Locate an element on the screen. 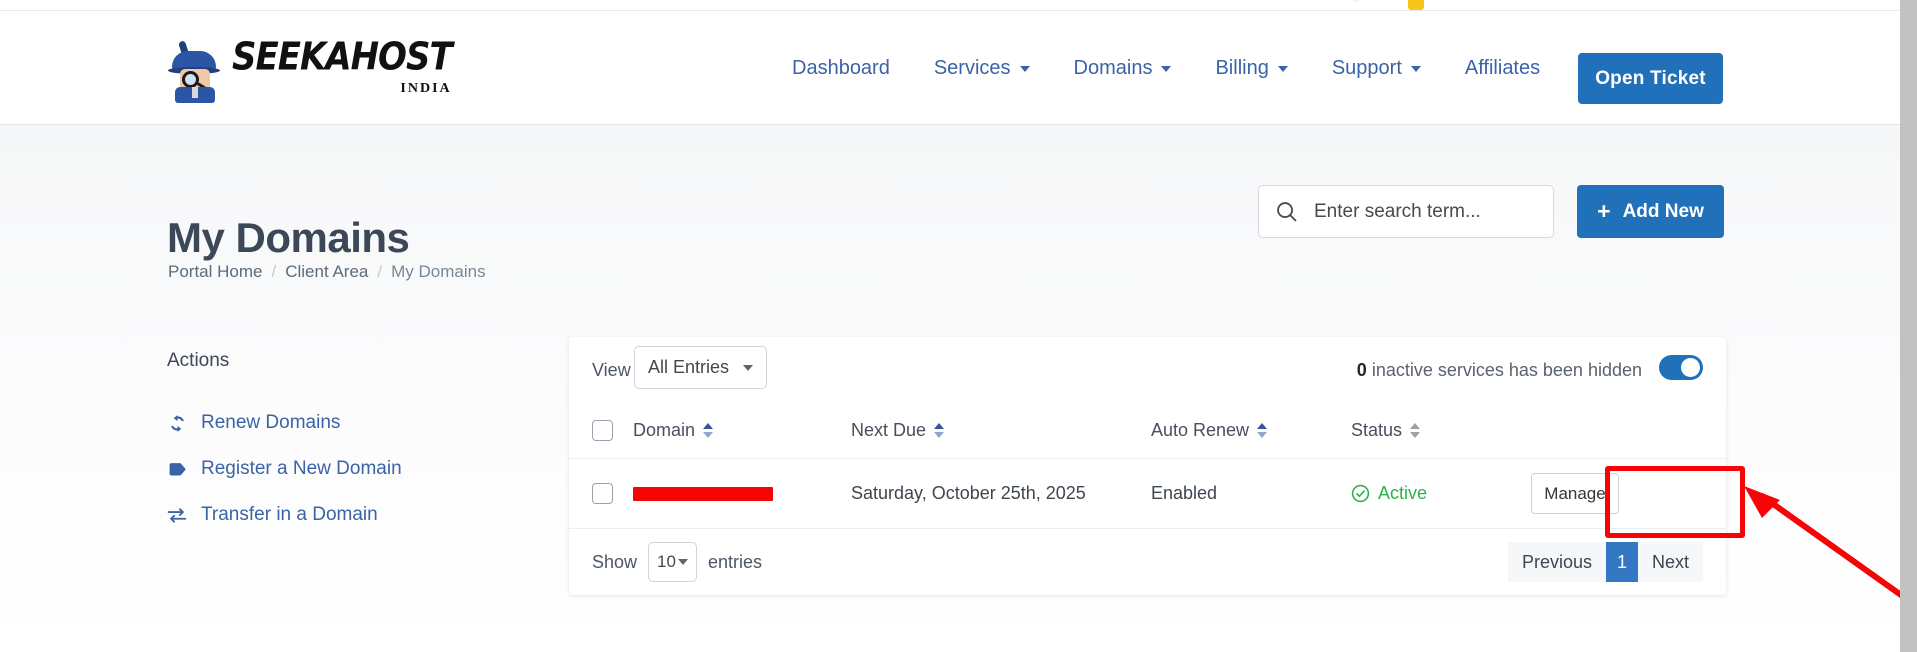 The height and width of the screenshot is (652, 1917). plus-icon: + is located at coordinates (1604, 211).